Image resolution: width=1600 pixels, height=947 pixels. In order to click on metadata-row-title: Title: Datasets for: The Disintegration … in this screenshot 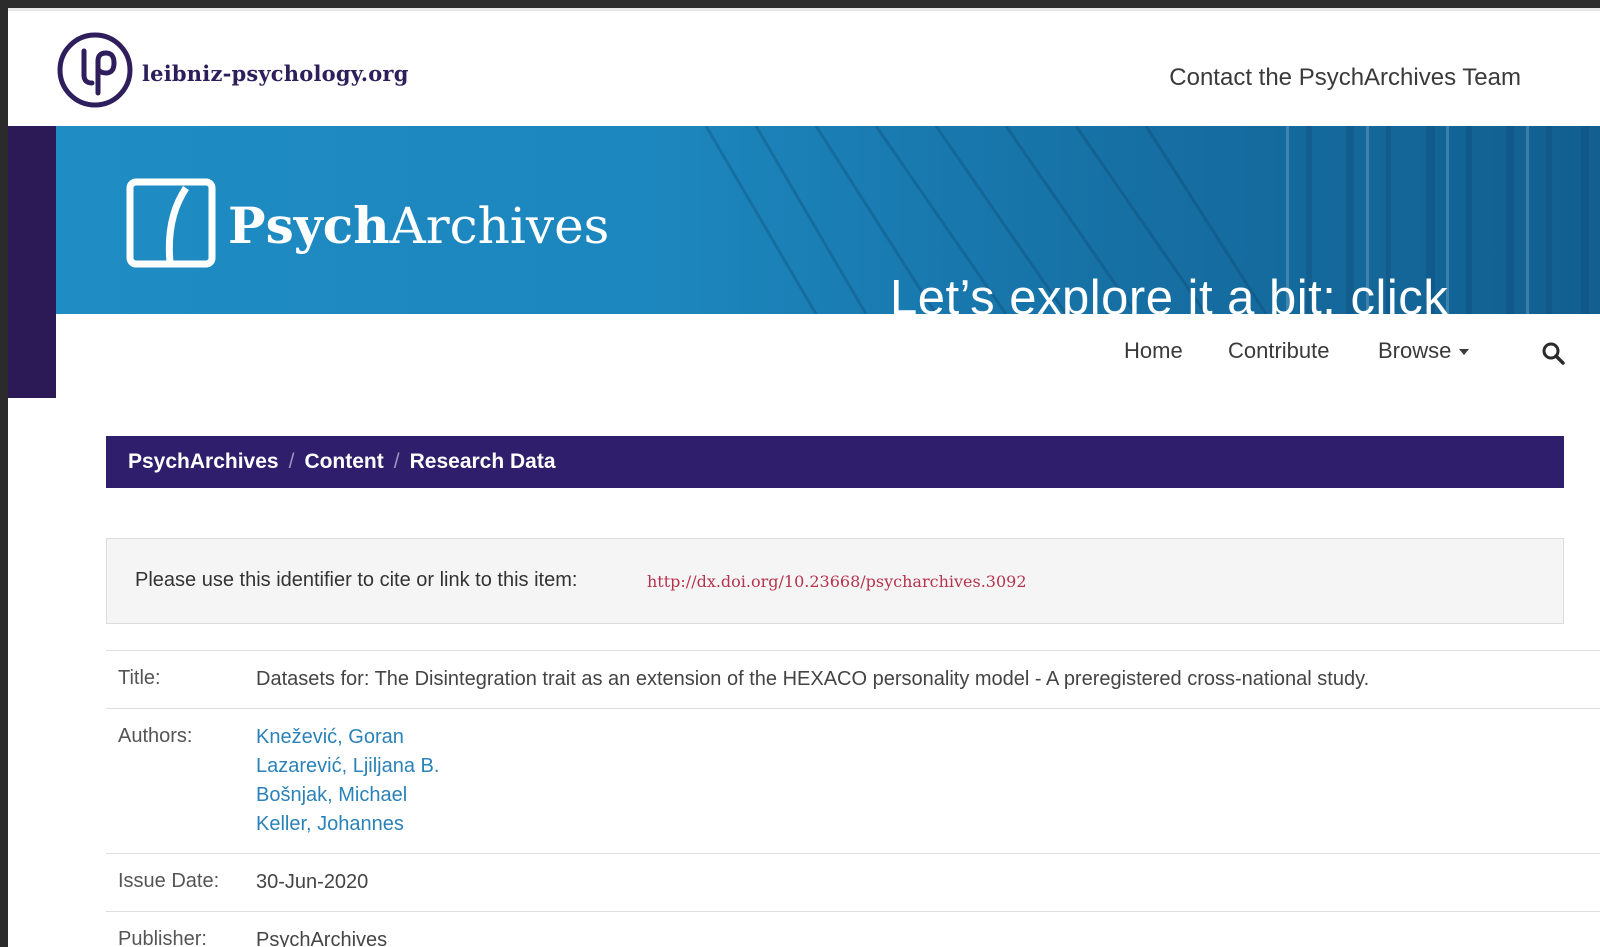, I will do `click(853, 679)`.